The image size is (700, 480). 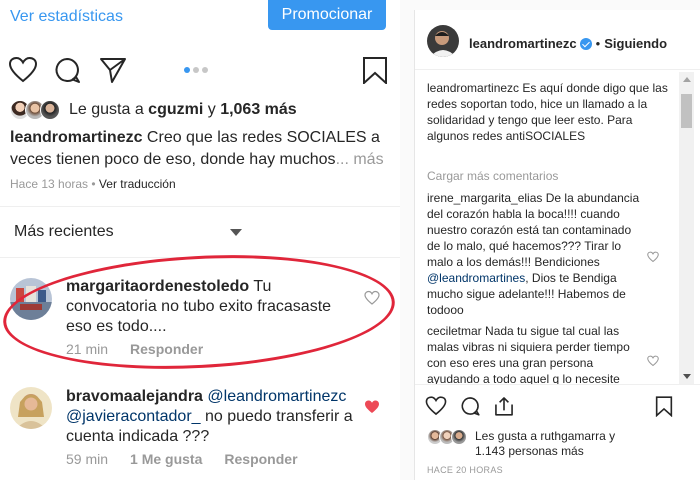 I want to click on liker-username-link: cguzmi, so click(x=175, y=109).